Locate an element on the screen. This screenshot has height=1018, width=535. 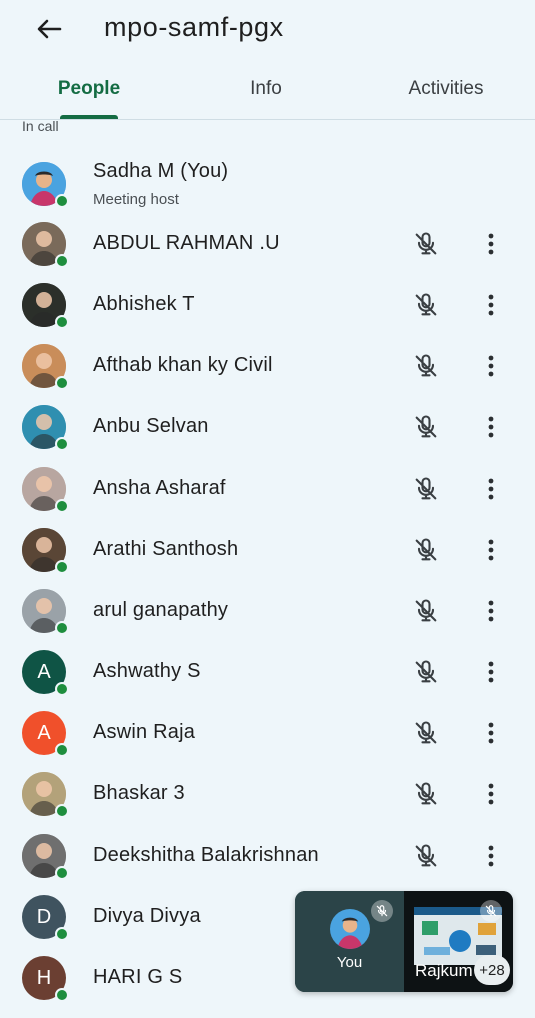
meeting-code-title: mpo-samf-pgx is located at coordinates (194, 27).